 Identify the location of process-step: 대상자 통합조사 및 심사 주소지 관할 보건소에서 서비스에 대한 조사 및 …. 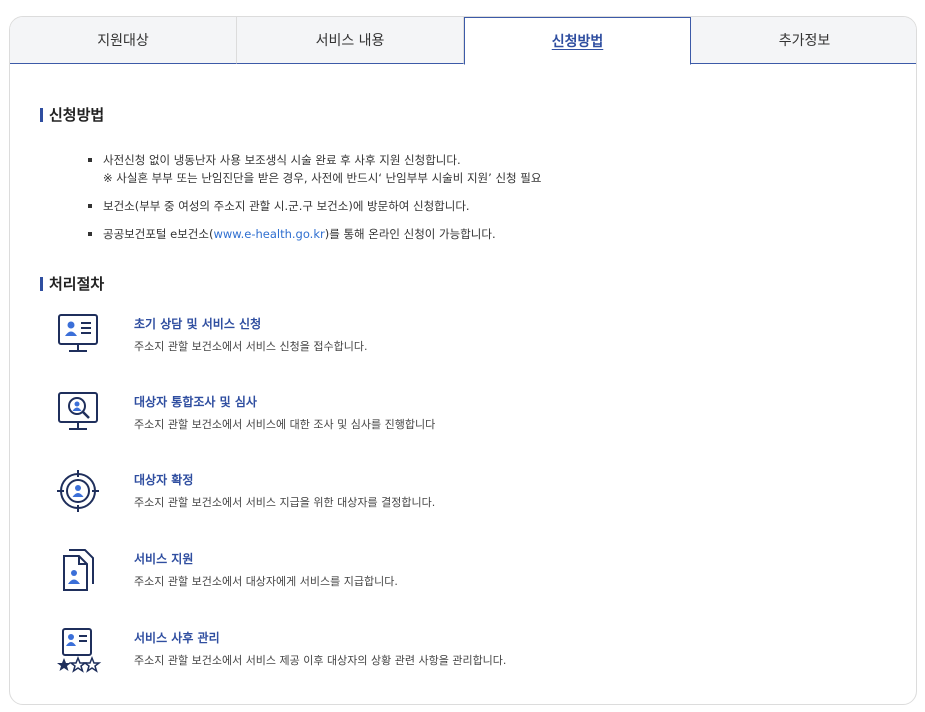
(464, 414).